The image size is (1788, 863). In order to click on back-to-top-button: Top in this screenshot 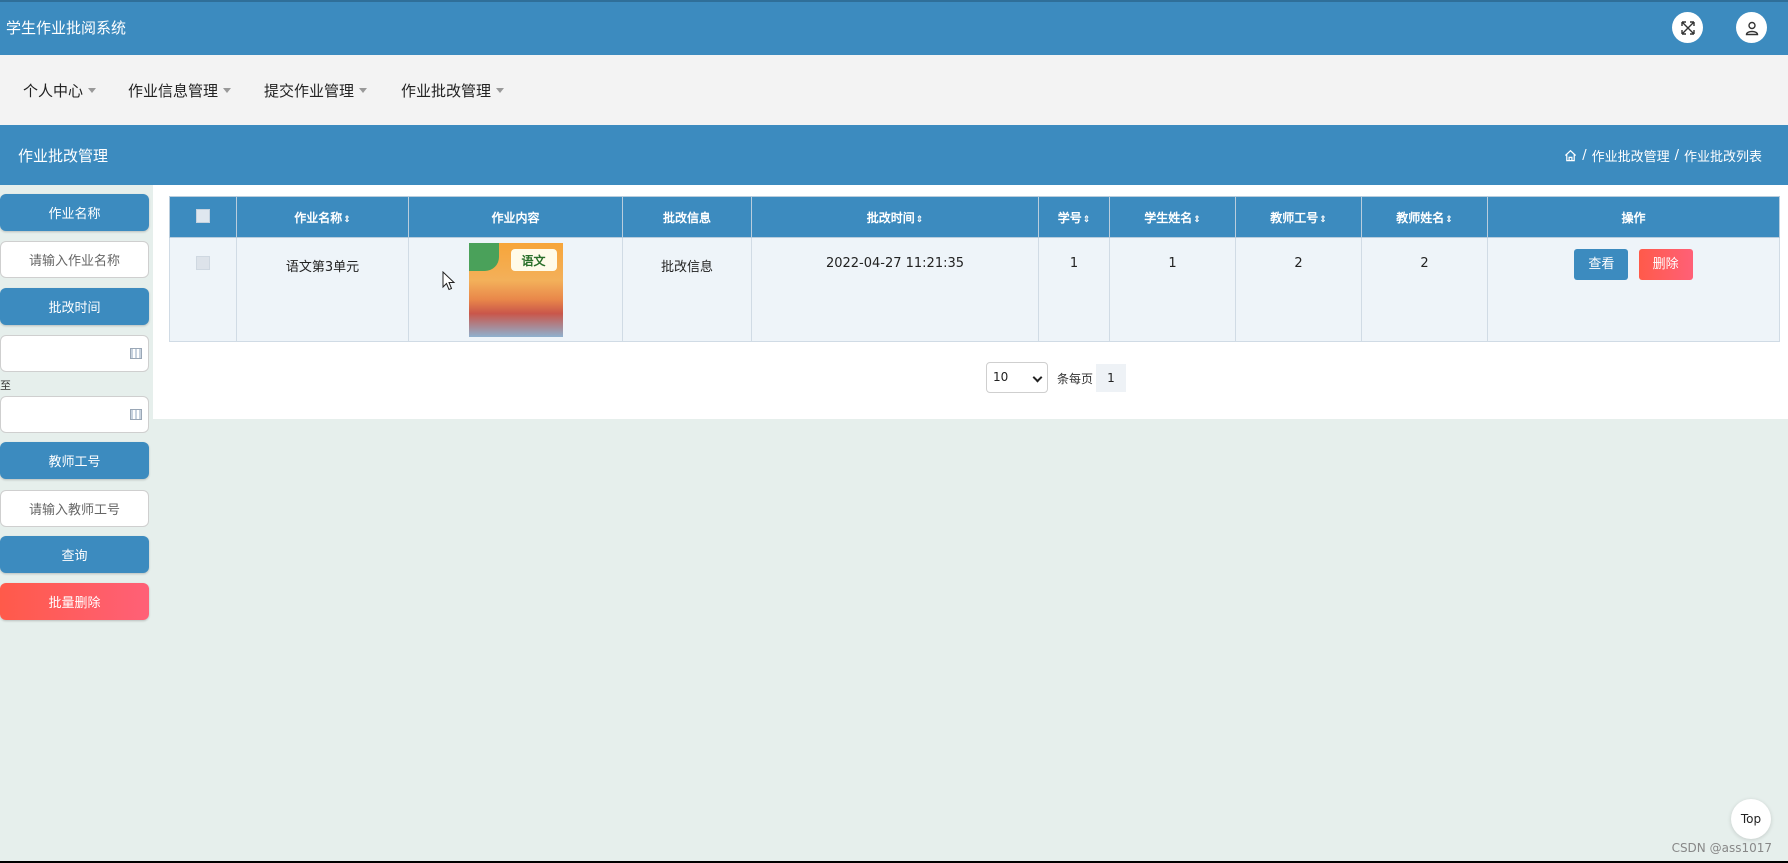, I will do `click(1751, 819)`.